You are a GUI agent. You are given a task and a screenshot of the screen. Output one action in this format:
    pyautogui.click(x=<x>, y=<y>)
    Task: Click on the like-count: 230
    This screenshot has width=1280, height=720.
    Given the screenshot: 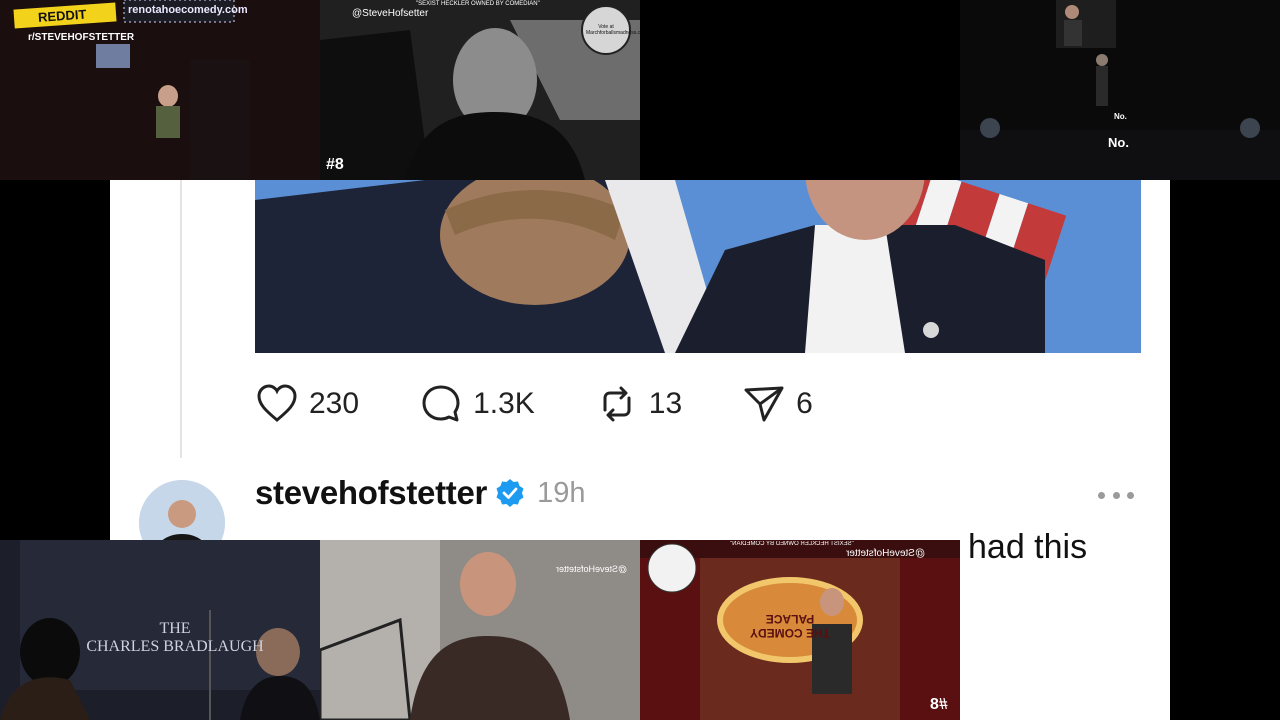 What is the action you would take?
    pyautogui.click(x=334, y=403)
    